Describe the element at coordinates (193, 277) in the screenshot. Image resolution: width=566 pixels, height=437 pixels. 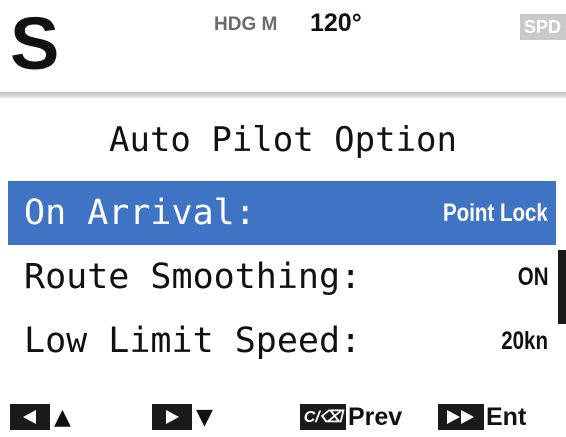
I see `menu-item-label: Route Smoothing:` at that location.